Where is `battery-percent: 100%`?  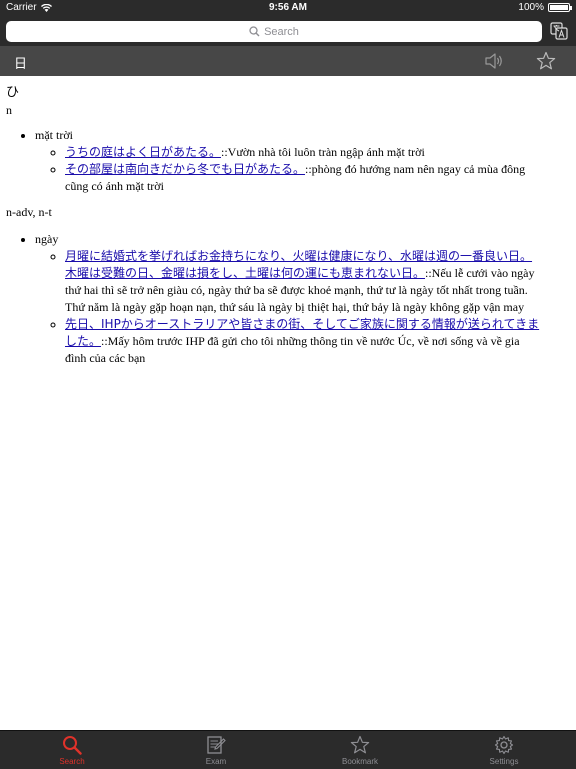 battery-percent: 100% is located at coordinates (531, 7).